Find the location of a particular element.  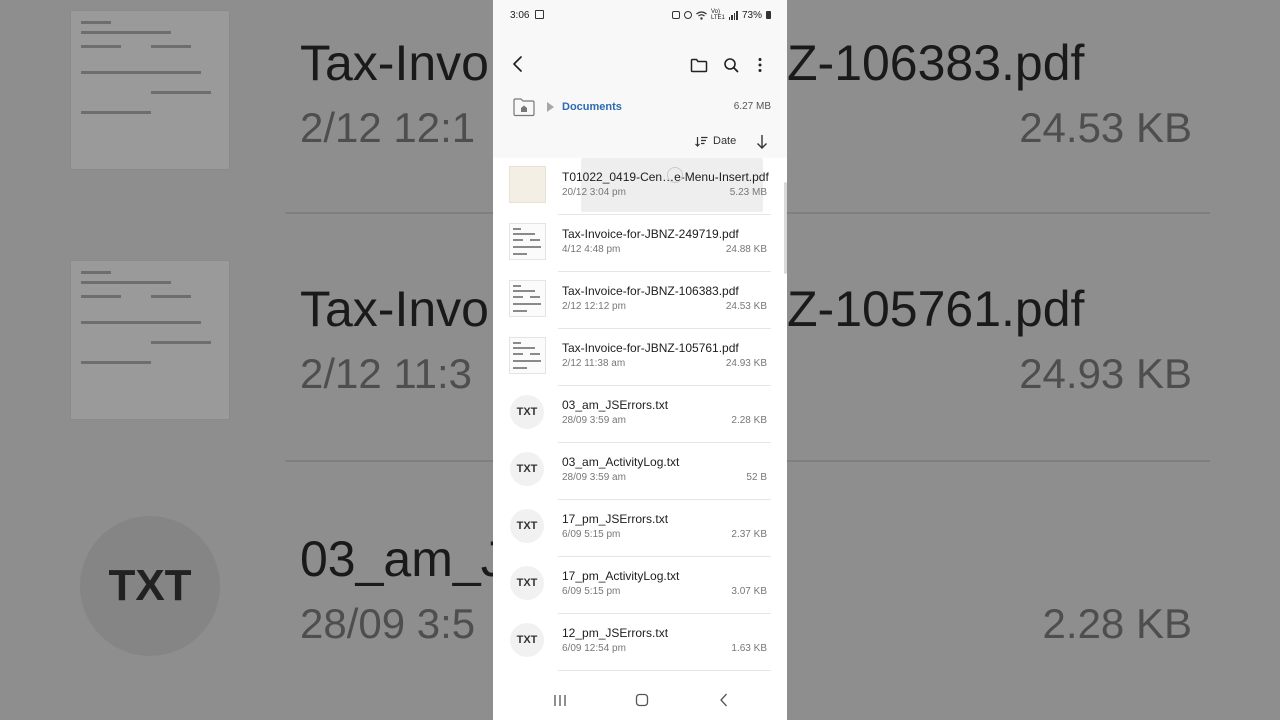

folder-icon is located at coordinates (699, 65).